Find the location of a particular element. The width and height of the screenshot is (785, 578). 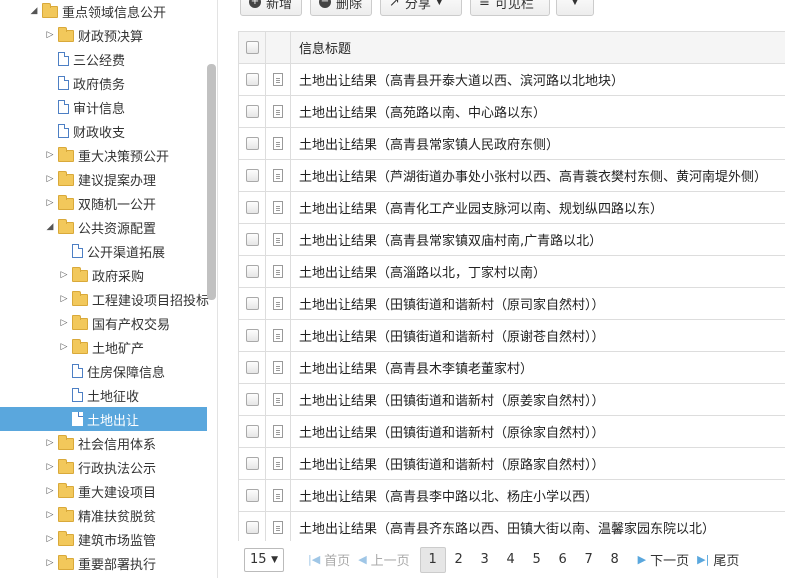

table-row: 土地出让结果（高青县齐东路以西、田镇大街以南、温馨家园东院以北） is located at coordinates (511, 528).